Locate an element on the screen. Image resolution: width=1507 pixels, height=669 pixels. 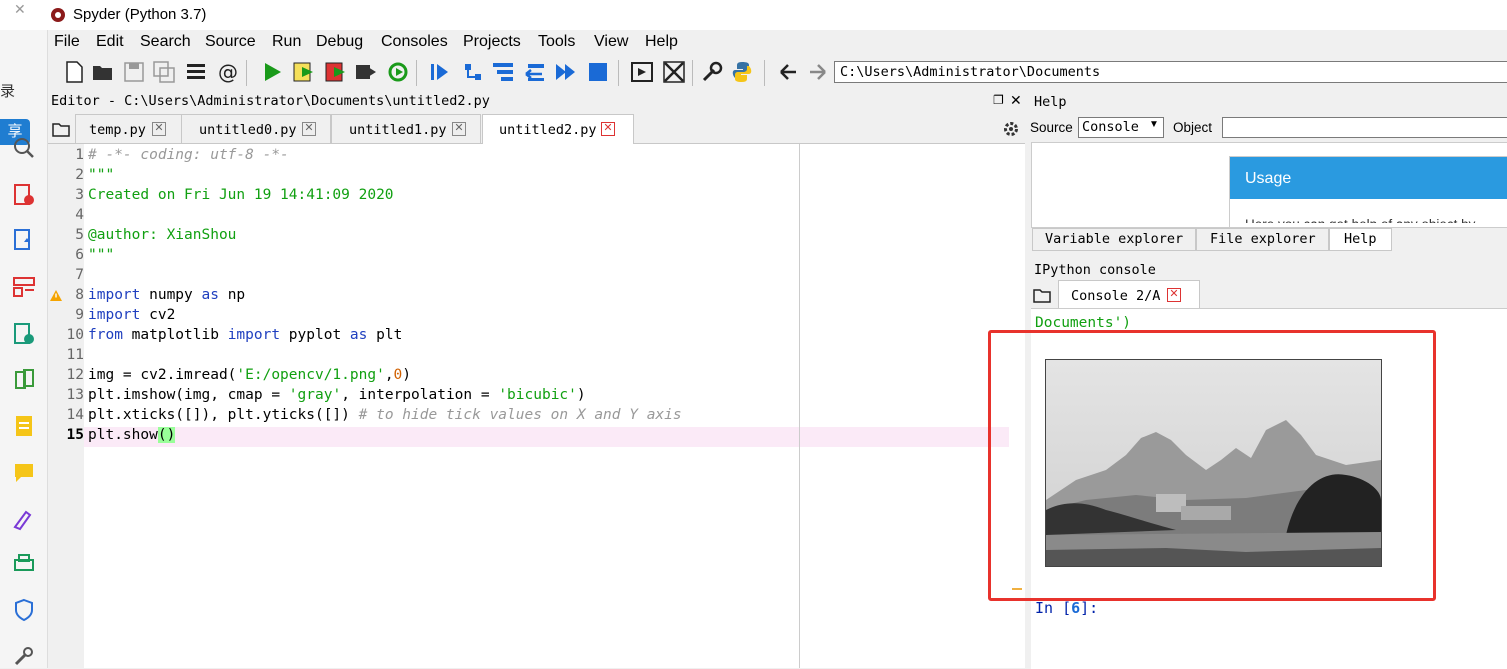
debug-icon is located at coordinates (440, 72).